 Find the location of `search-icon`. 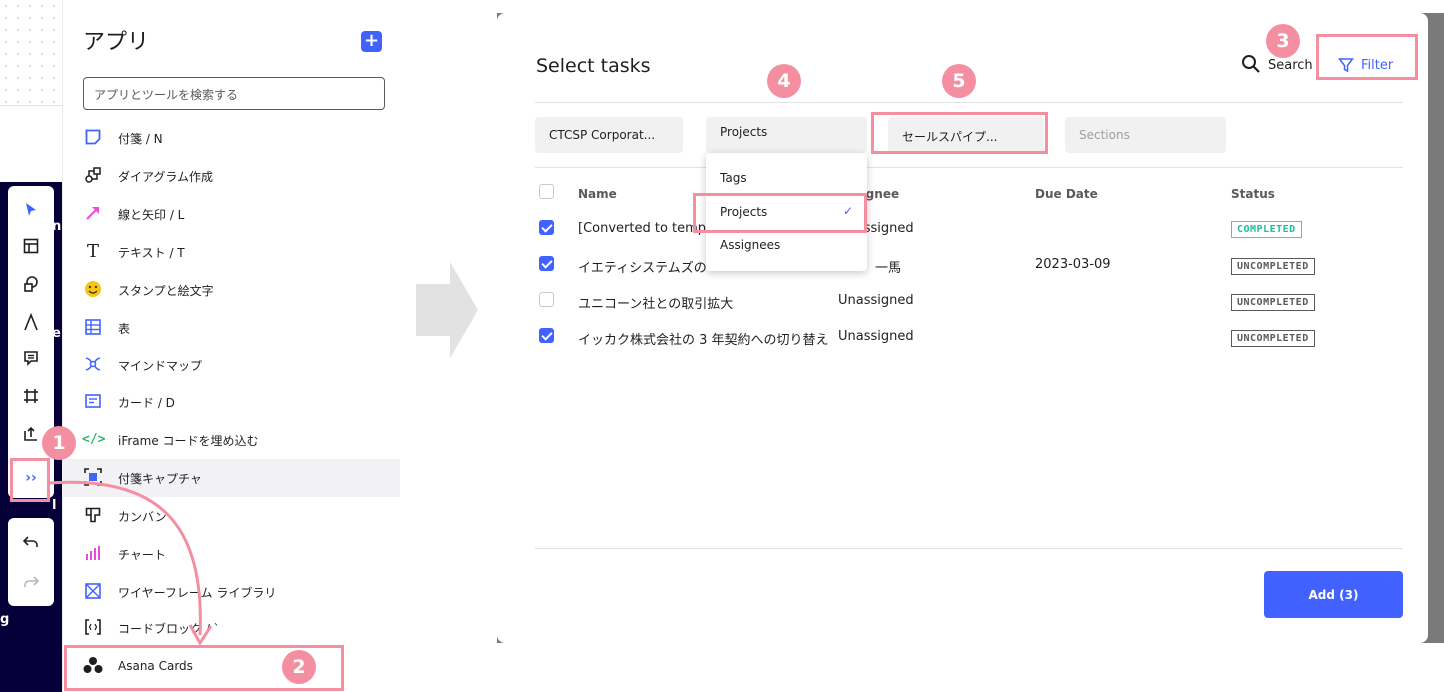

search-icon is located at coordinates (1251, 64).